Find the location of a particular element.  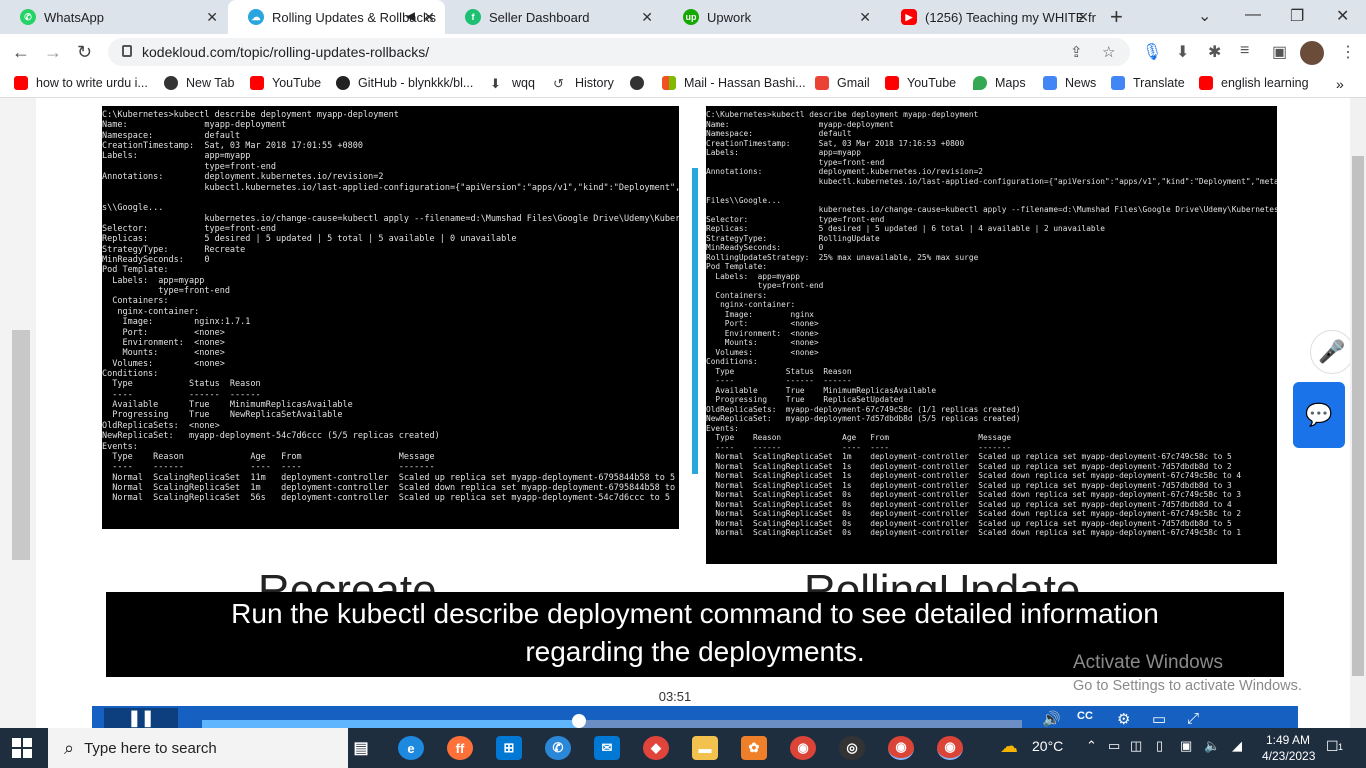

windows-start-icon is located at coordinates (22, 748).